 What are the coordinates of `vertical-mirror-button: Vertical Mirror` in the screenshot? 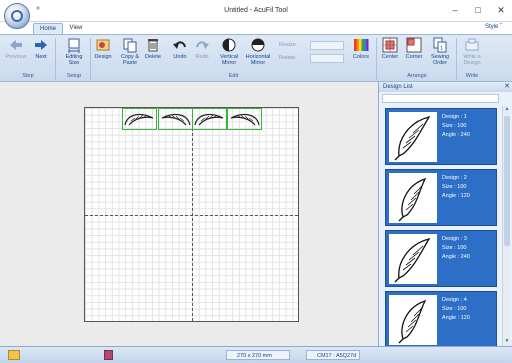 It's located at (229, 51).